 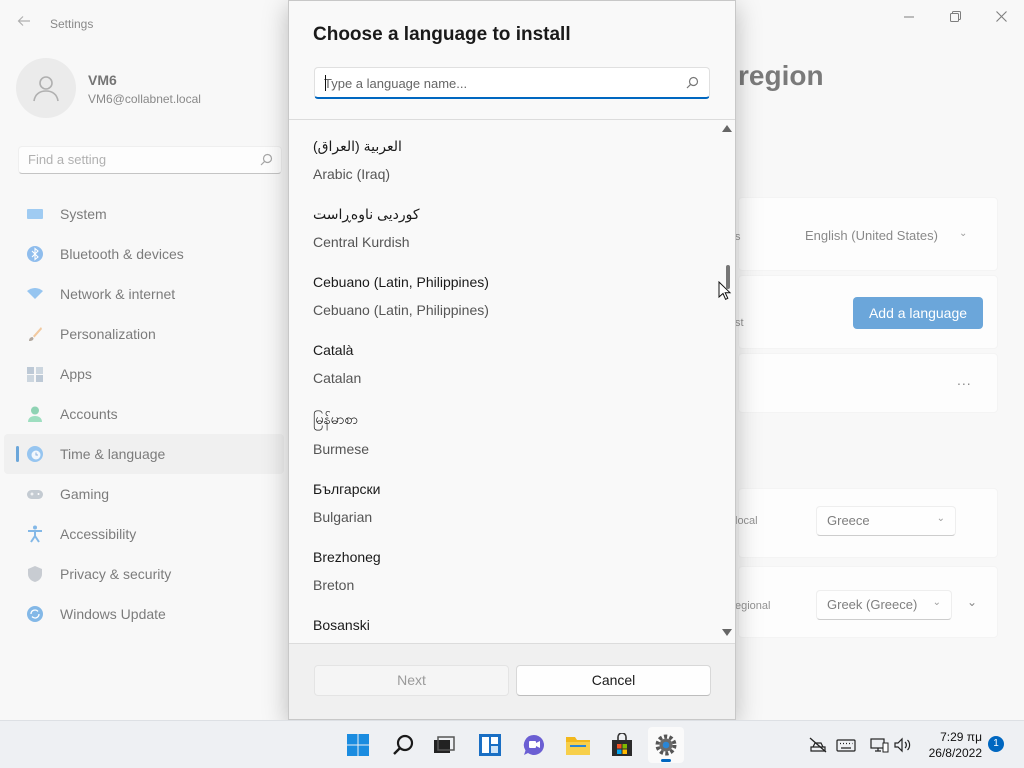 What do you see at coordinates (613, 680) in the screenshot?
I see `cancel-button: Cancel` at bounding box center [613, 680].